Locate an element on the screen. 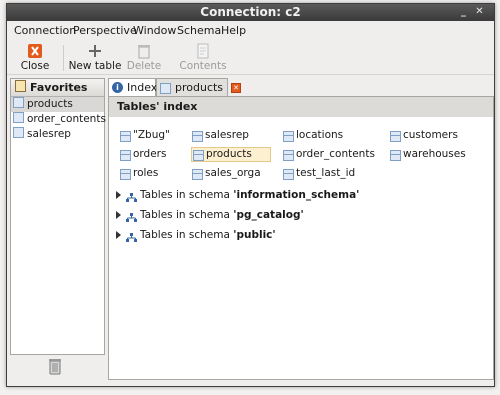 The width and height of the screenshot is (500, 395). close-label: Close is located at coordinates (35, 66).